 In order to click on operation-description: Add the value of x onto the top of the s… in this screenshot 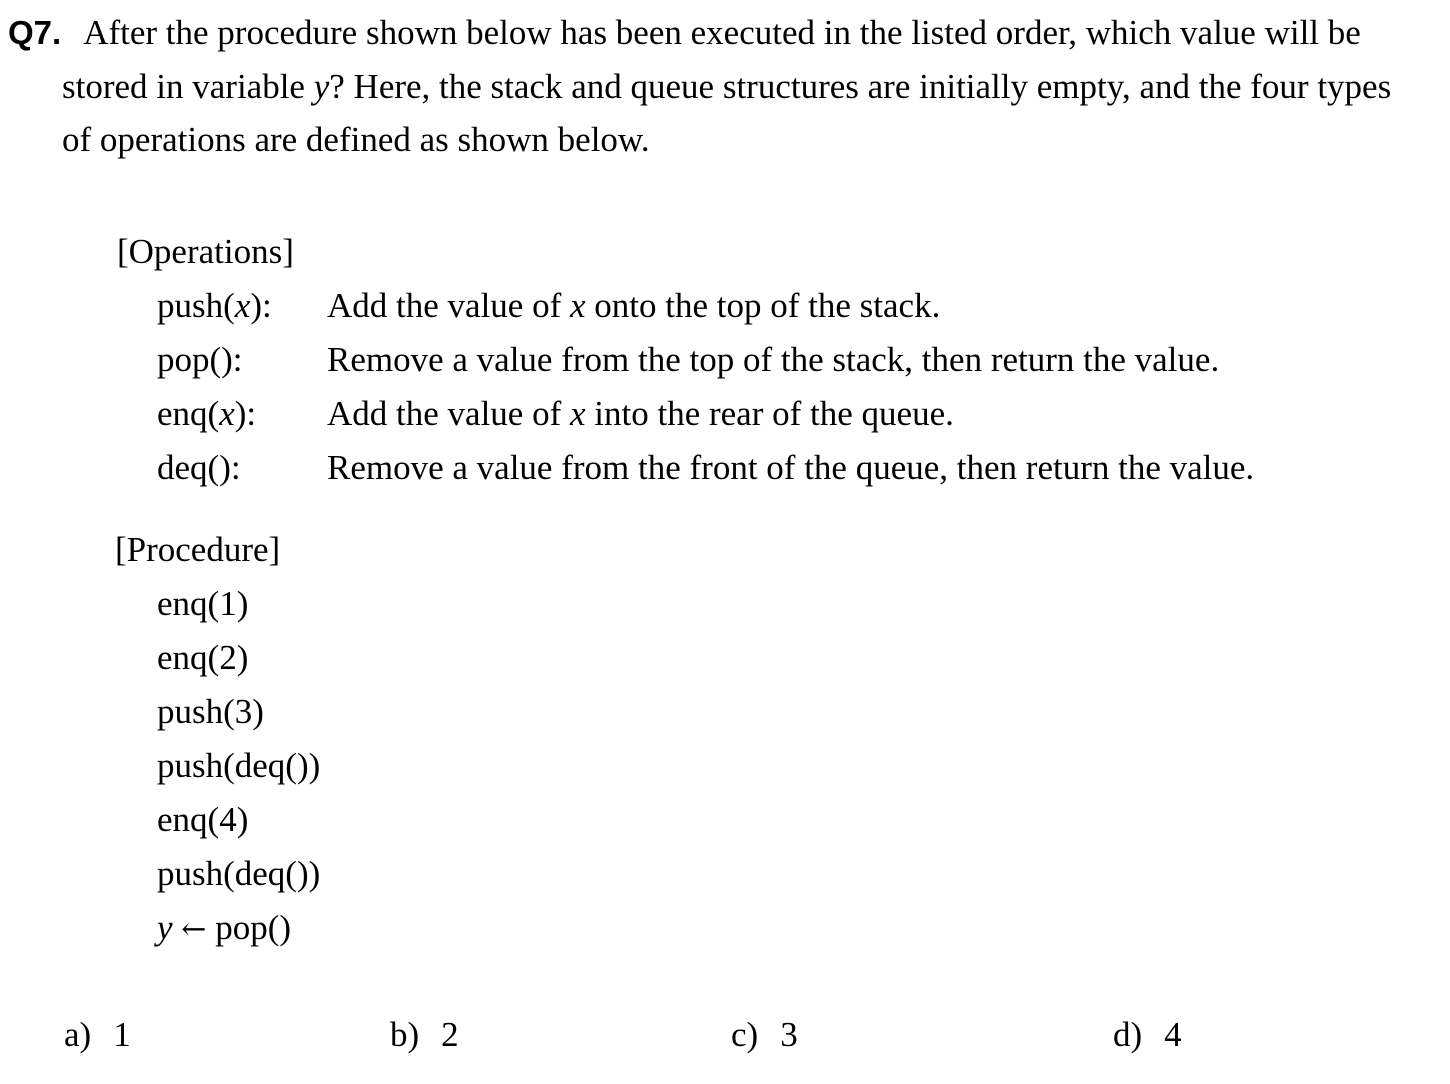, I will do `click(634, 305)`.